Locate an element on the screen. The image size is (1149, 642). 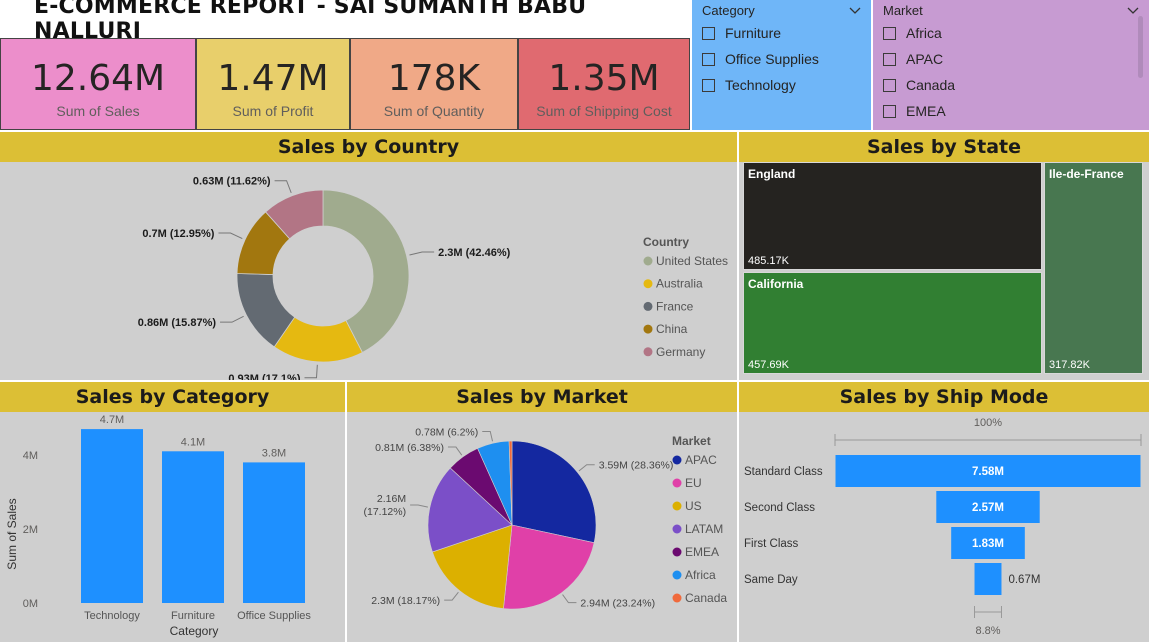
y-tick-label: 0M is located at coordinates (30, 604).